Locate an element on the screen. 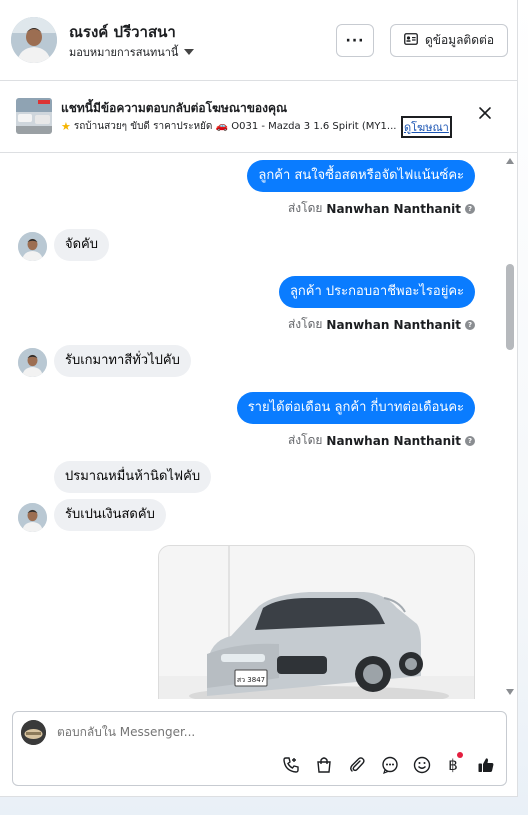 This screenshot has width=528, height=815. paperclip-icon is located at coordinates (357, 765).